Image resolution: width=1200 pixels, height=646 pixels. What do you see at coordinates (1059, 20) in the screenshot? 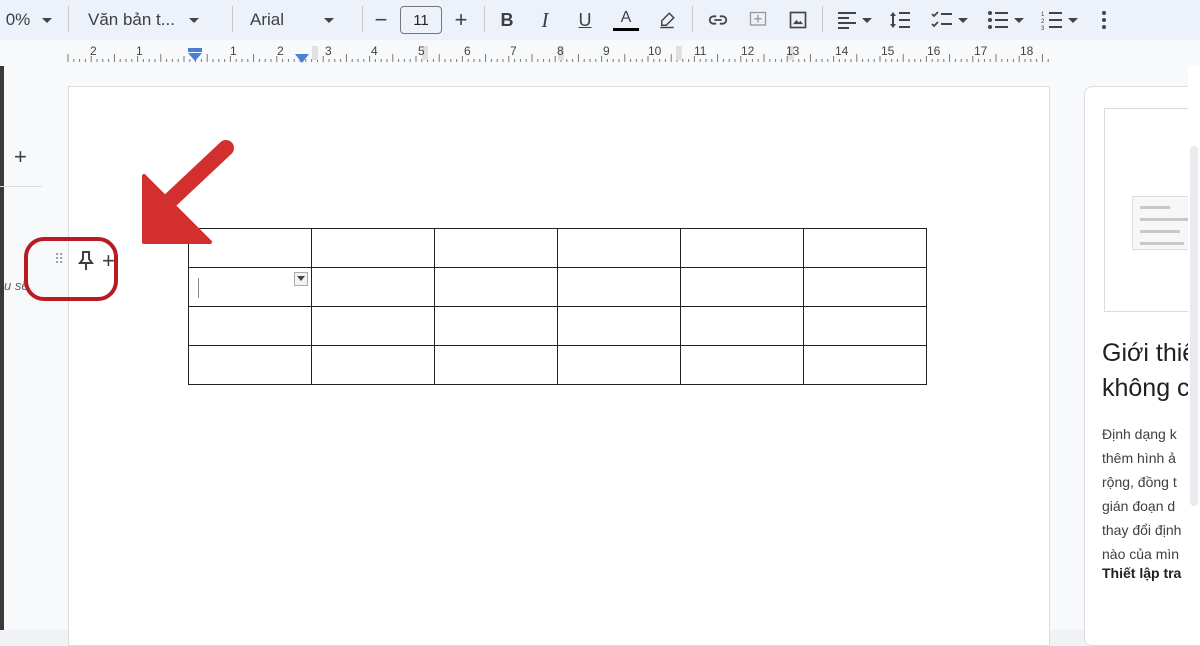
I see `numbered-list-button: 1 2 3` at bounding box center [1059, 20].